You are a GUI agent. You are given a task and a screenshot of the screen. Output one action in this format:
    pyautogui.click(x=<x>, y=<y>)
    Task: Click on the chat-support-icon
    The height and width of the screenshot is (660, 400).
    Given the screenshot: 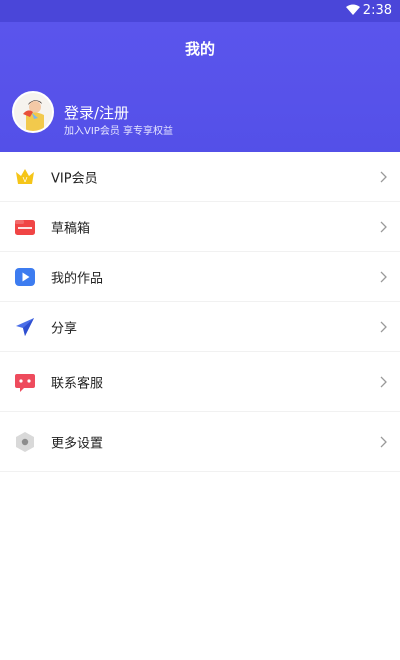 What is the action you would take?
    pyautogui.click(x=25, y=382)
    